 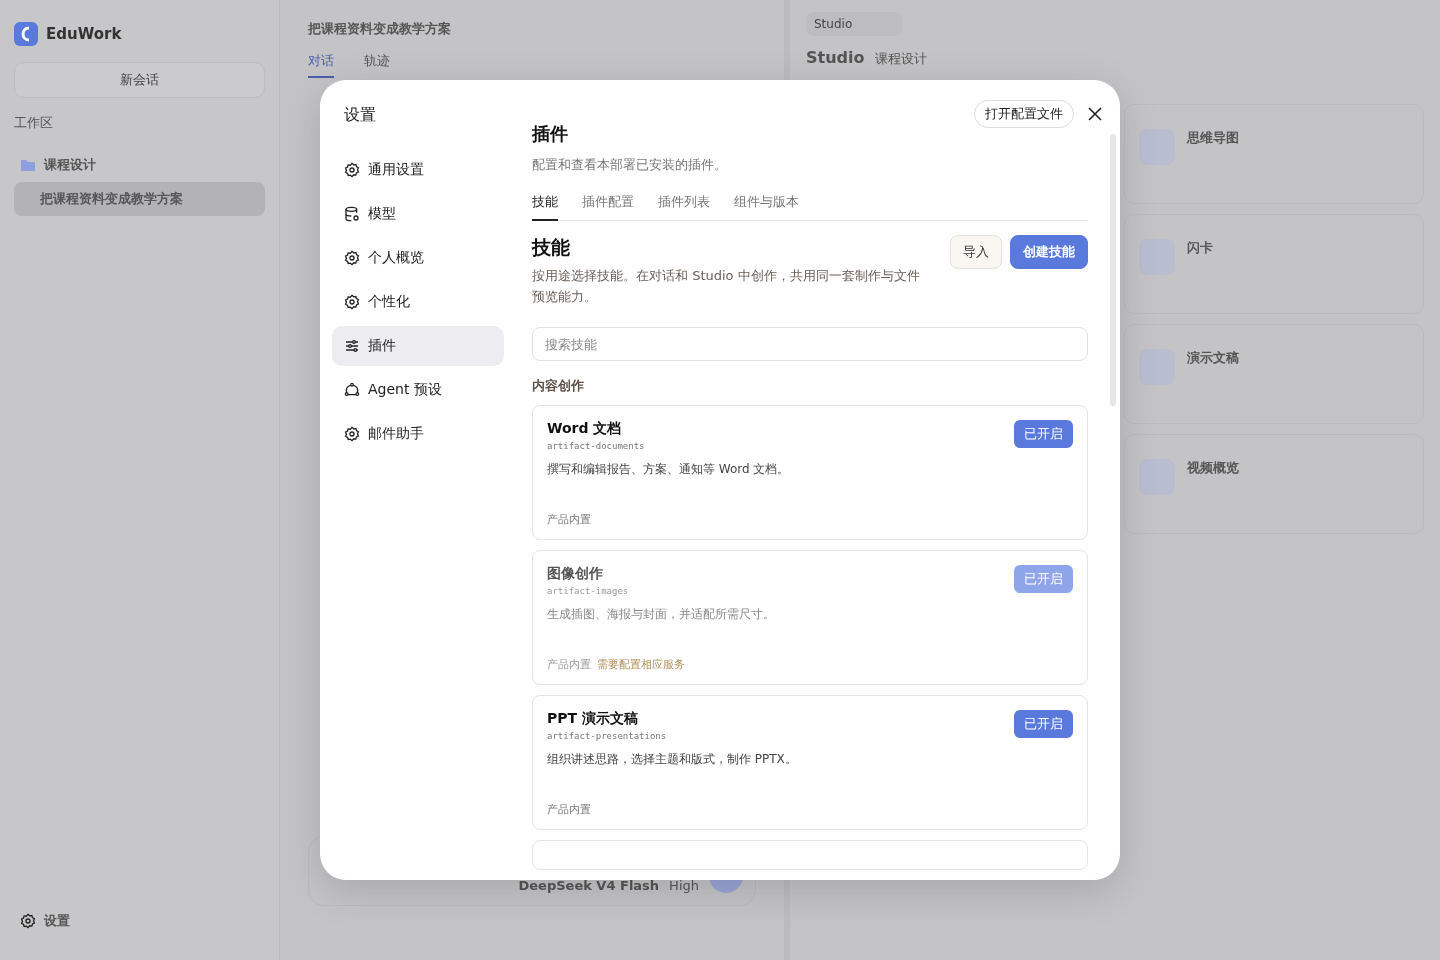 What do you see at coordinates (360, 115) in the screenshot?
I see `dialog-title: 设置` at bounding box center [360, 115].